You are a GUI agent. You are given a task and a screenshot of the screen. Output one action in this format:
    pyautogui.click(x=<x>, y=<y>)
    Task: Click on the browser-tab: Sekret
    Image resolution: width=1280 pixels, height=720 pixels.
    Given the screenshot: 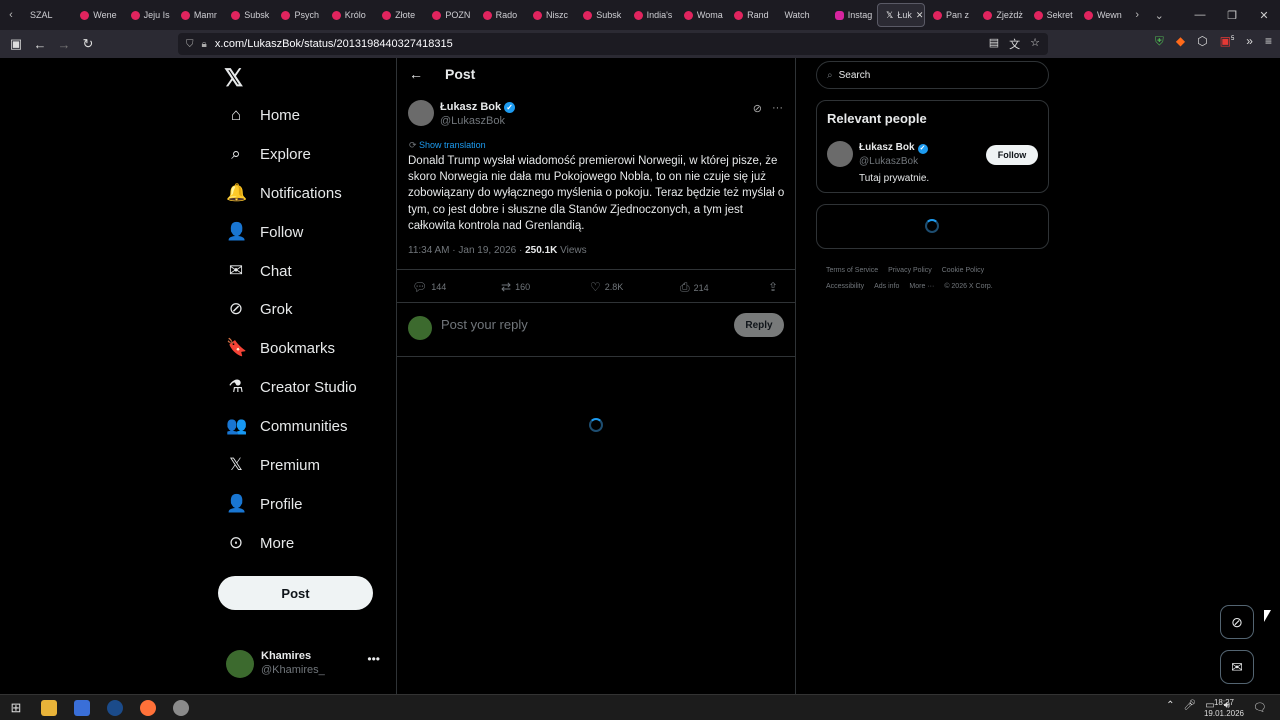 What is the action you would take?
    pyautogui.click(x=1051, y=15)
    